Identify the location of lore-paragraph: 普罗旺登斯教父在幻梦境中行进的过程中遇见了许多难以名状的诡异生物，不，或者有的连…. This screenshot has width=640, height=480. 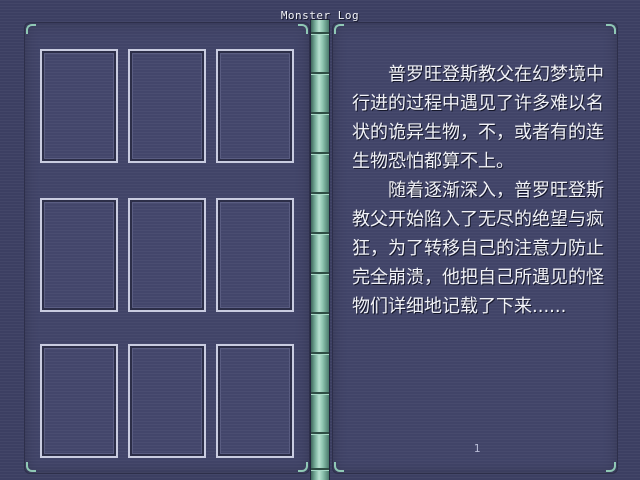
(478, 118).